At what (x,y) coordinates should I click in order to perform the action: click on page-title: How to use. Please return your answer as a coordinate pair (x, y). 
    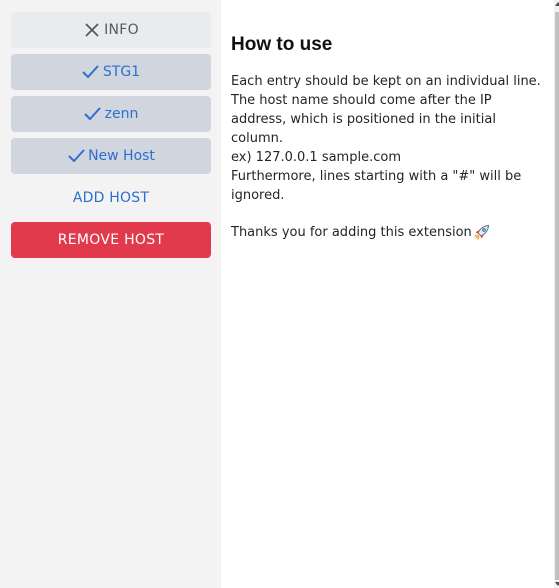
    Looking at the image, I should click on (282, 44).